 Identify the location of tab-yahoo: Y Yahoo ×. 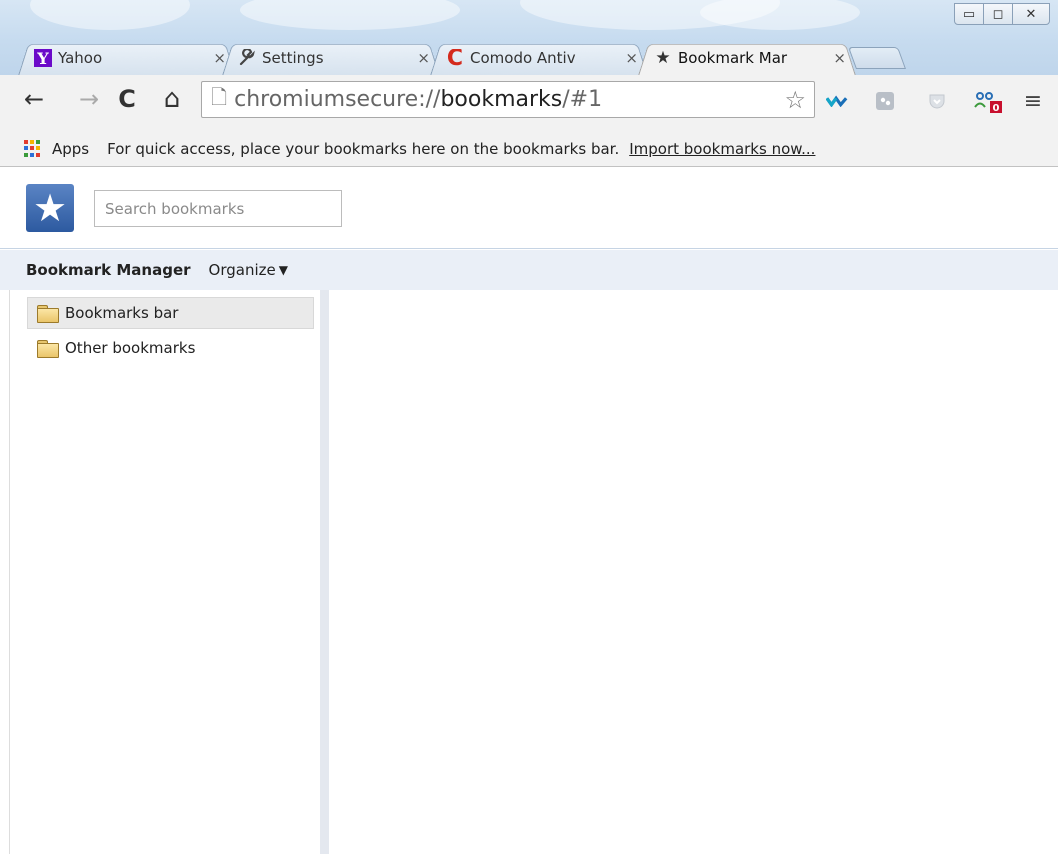
(127, 57).